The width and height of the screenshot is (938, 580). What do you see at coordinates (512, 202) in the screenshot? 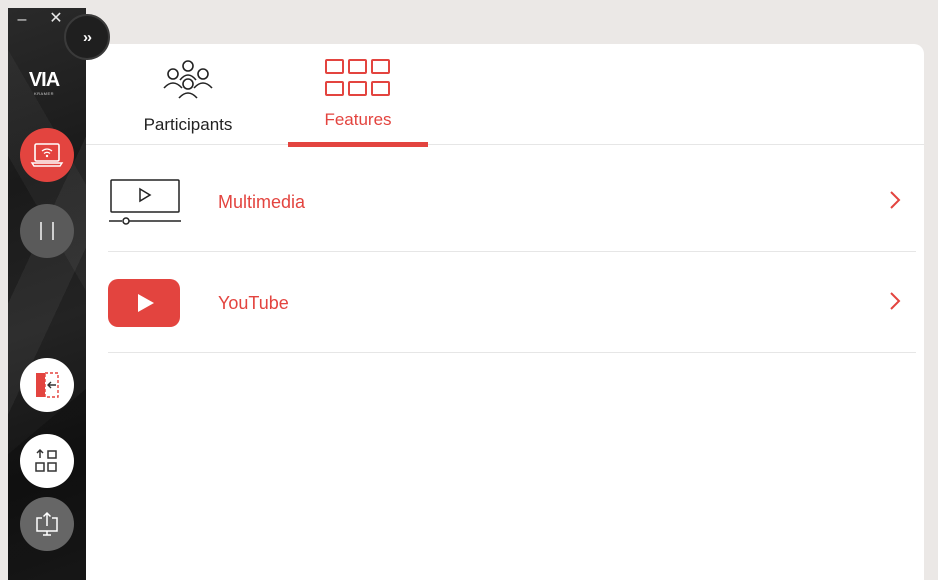
I see `feature-row-multimedia: Multimedia` at bounding box center [512, 202].